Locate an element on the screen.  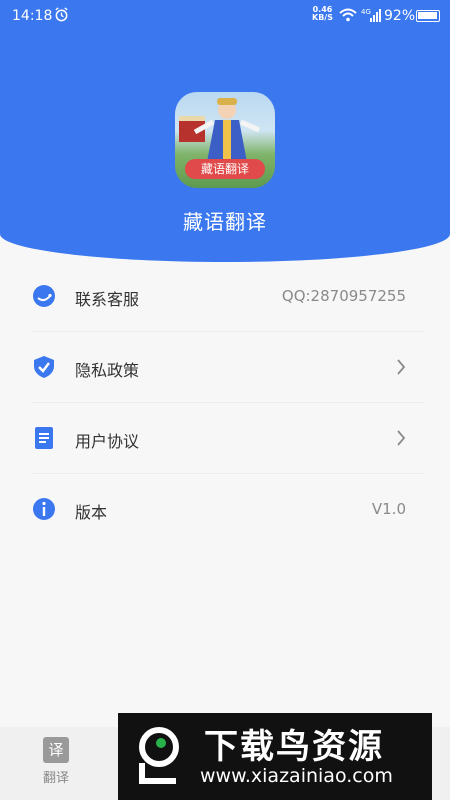
alarm-icon is located at coordinates (61, 14).